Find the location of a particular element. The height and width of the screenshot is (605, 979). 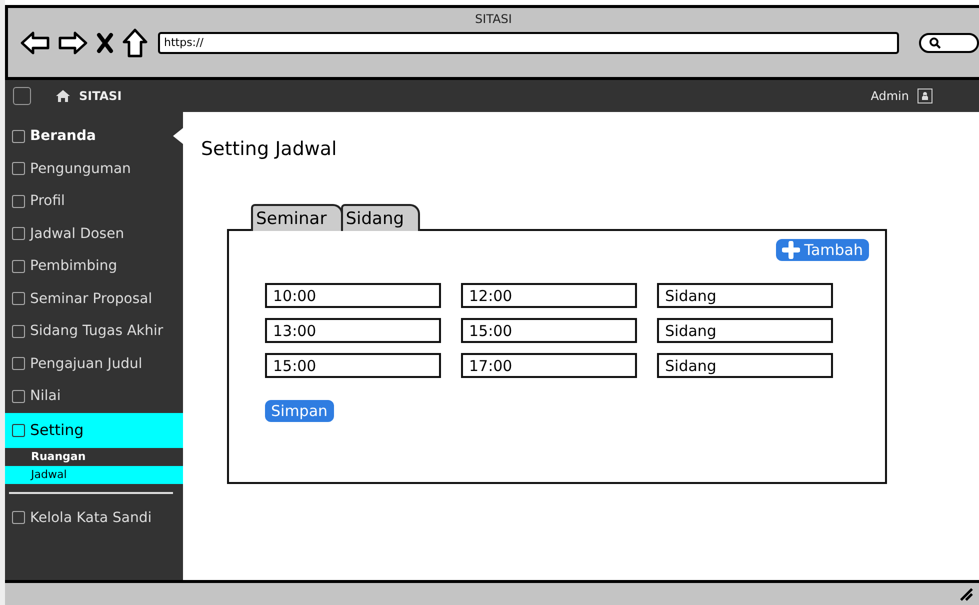

end-time-field: 17:00 is located at coordinates (549, 365).